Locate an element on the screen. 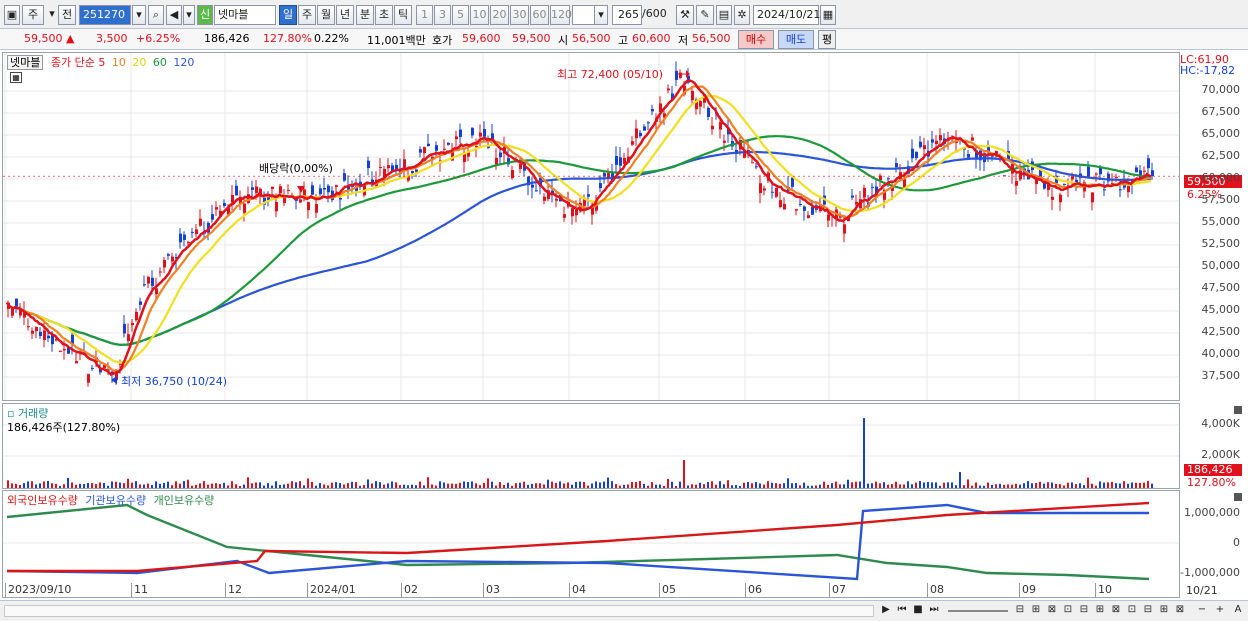 The image size is (1248, 621). view-icon-9: ⊟ is located at coordinates (1148, 611).